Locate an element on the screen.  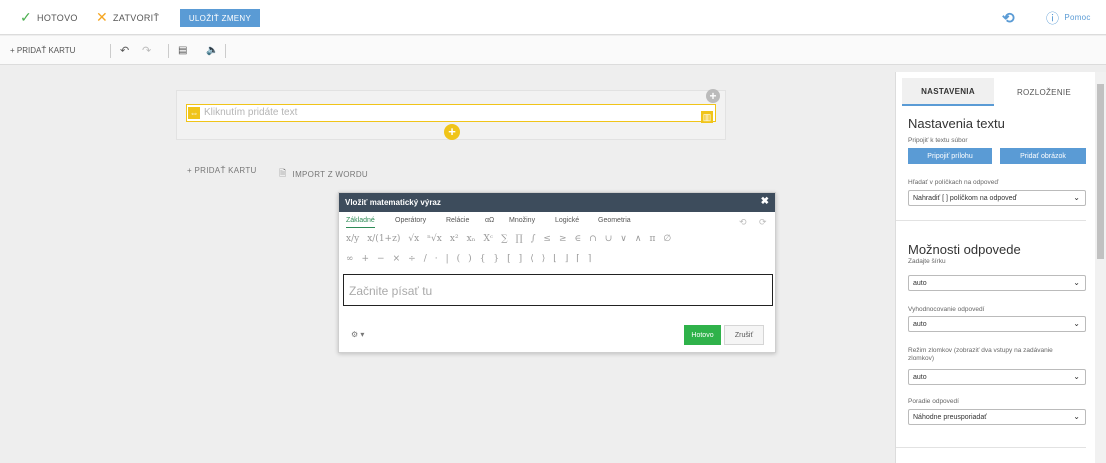
symbol-button: ⟩ is located at coordinates (544, 259).